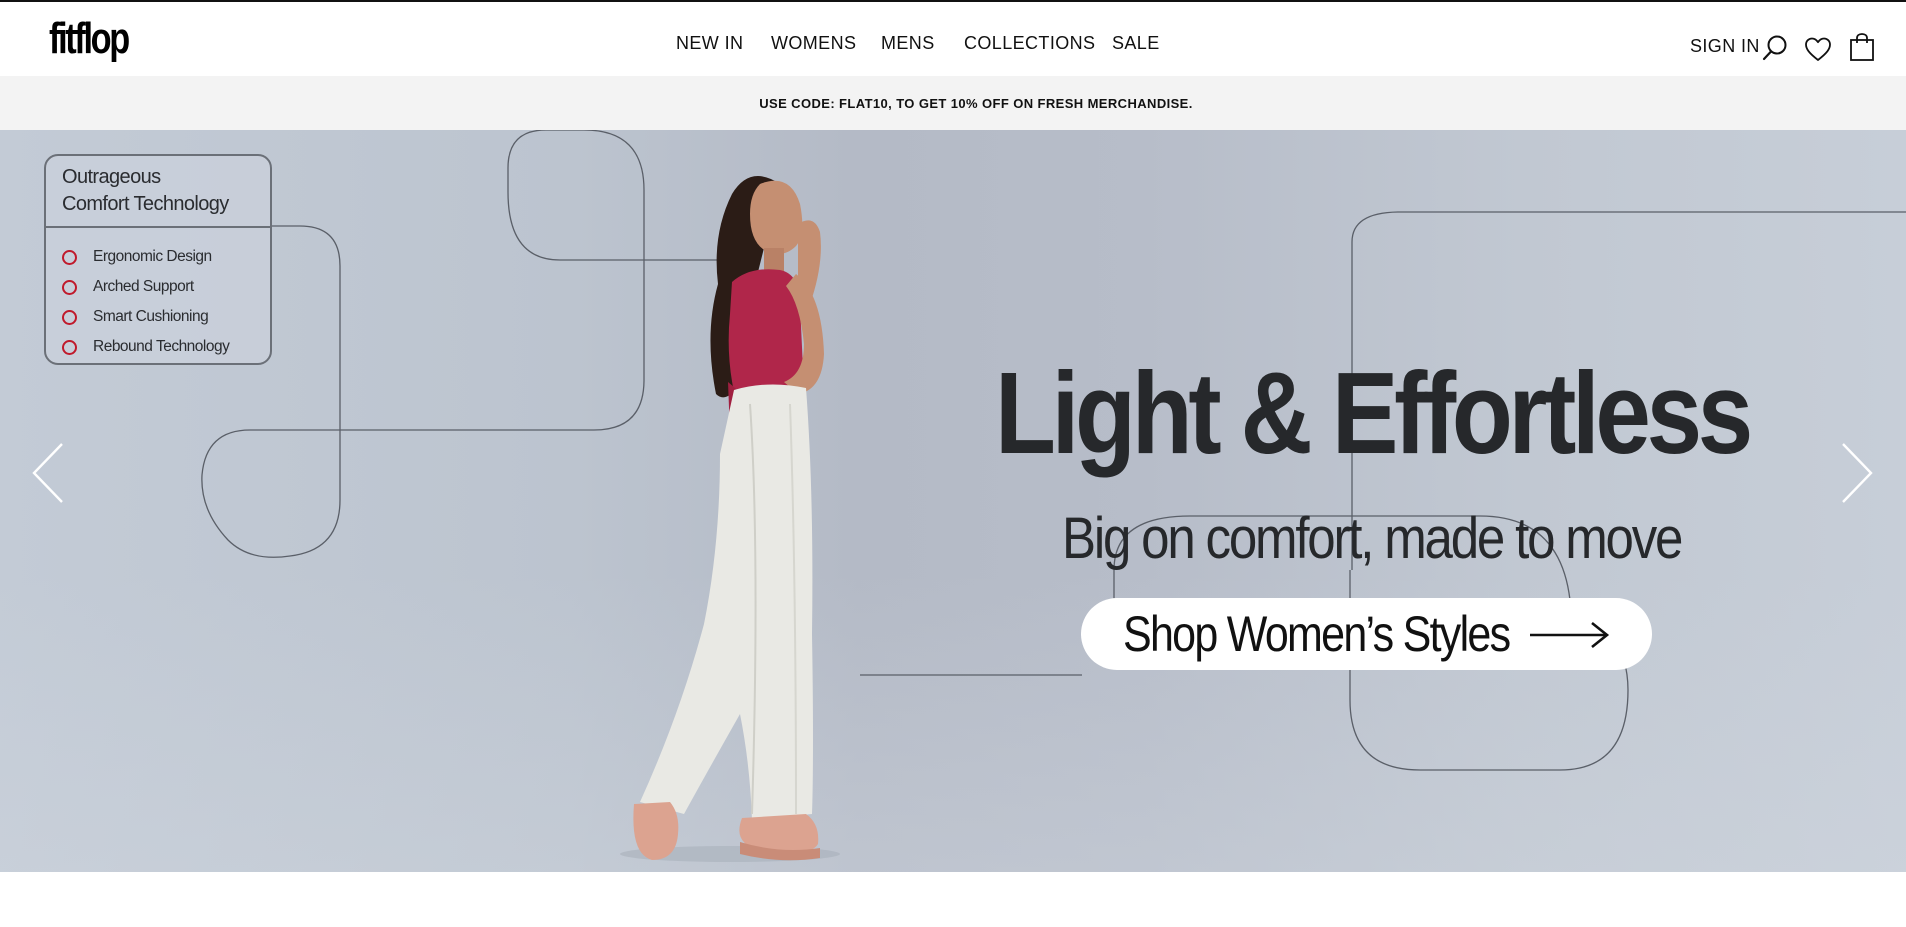 The image size is (1906, 927). Describe the element at coordinates (158, 227) in the screenshot. I see `tech-box-divider` at that location.